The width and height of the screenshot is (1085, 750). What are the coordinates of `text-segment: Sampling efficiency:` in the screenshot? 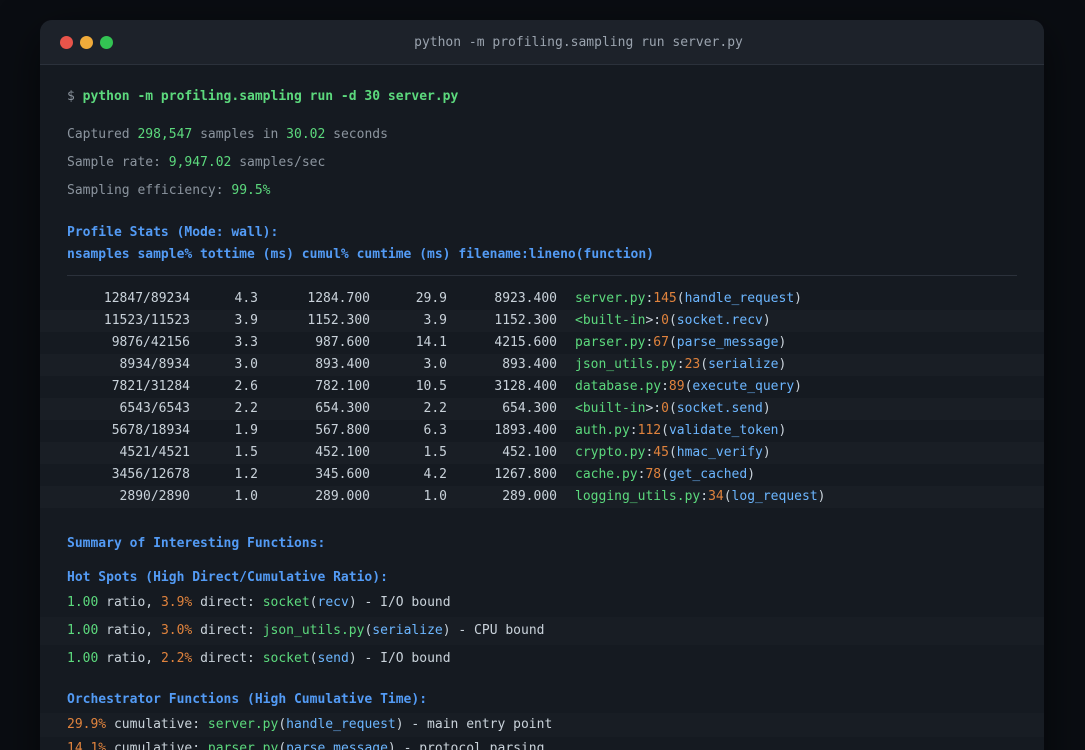 It's located at (149, 190).